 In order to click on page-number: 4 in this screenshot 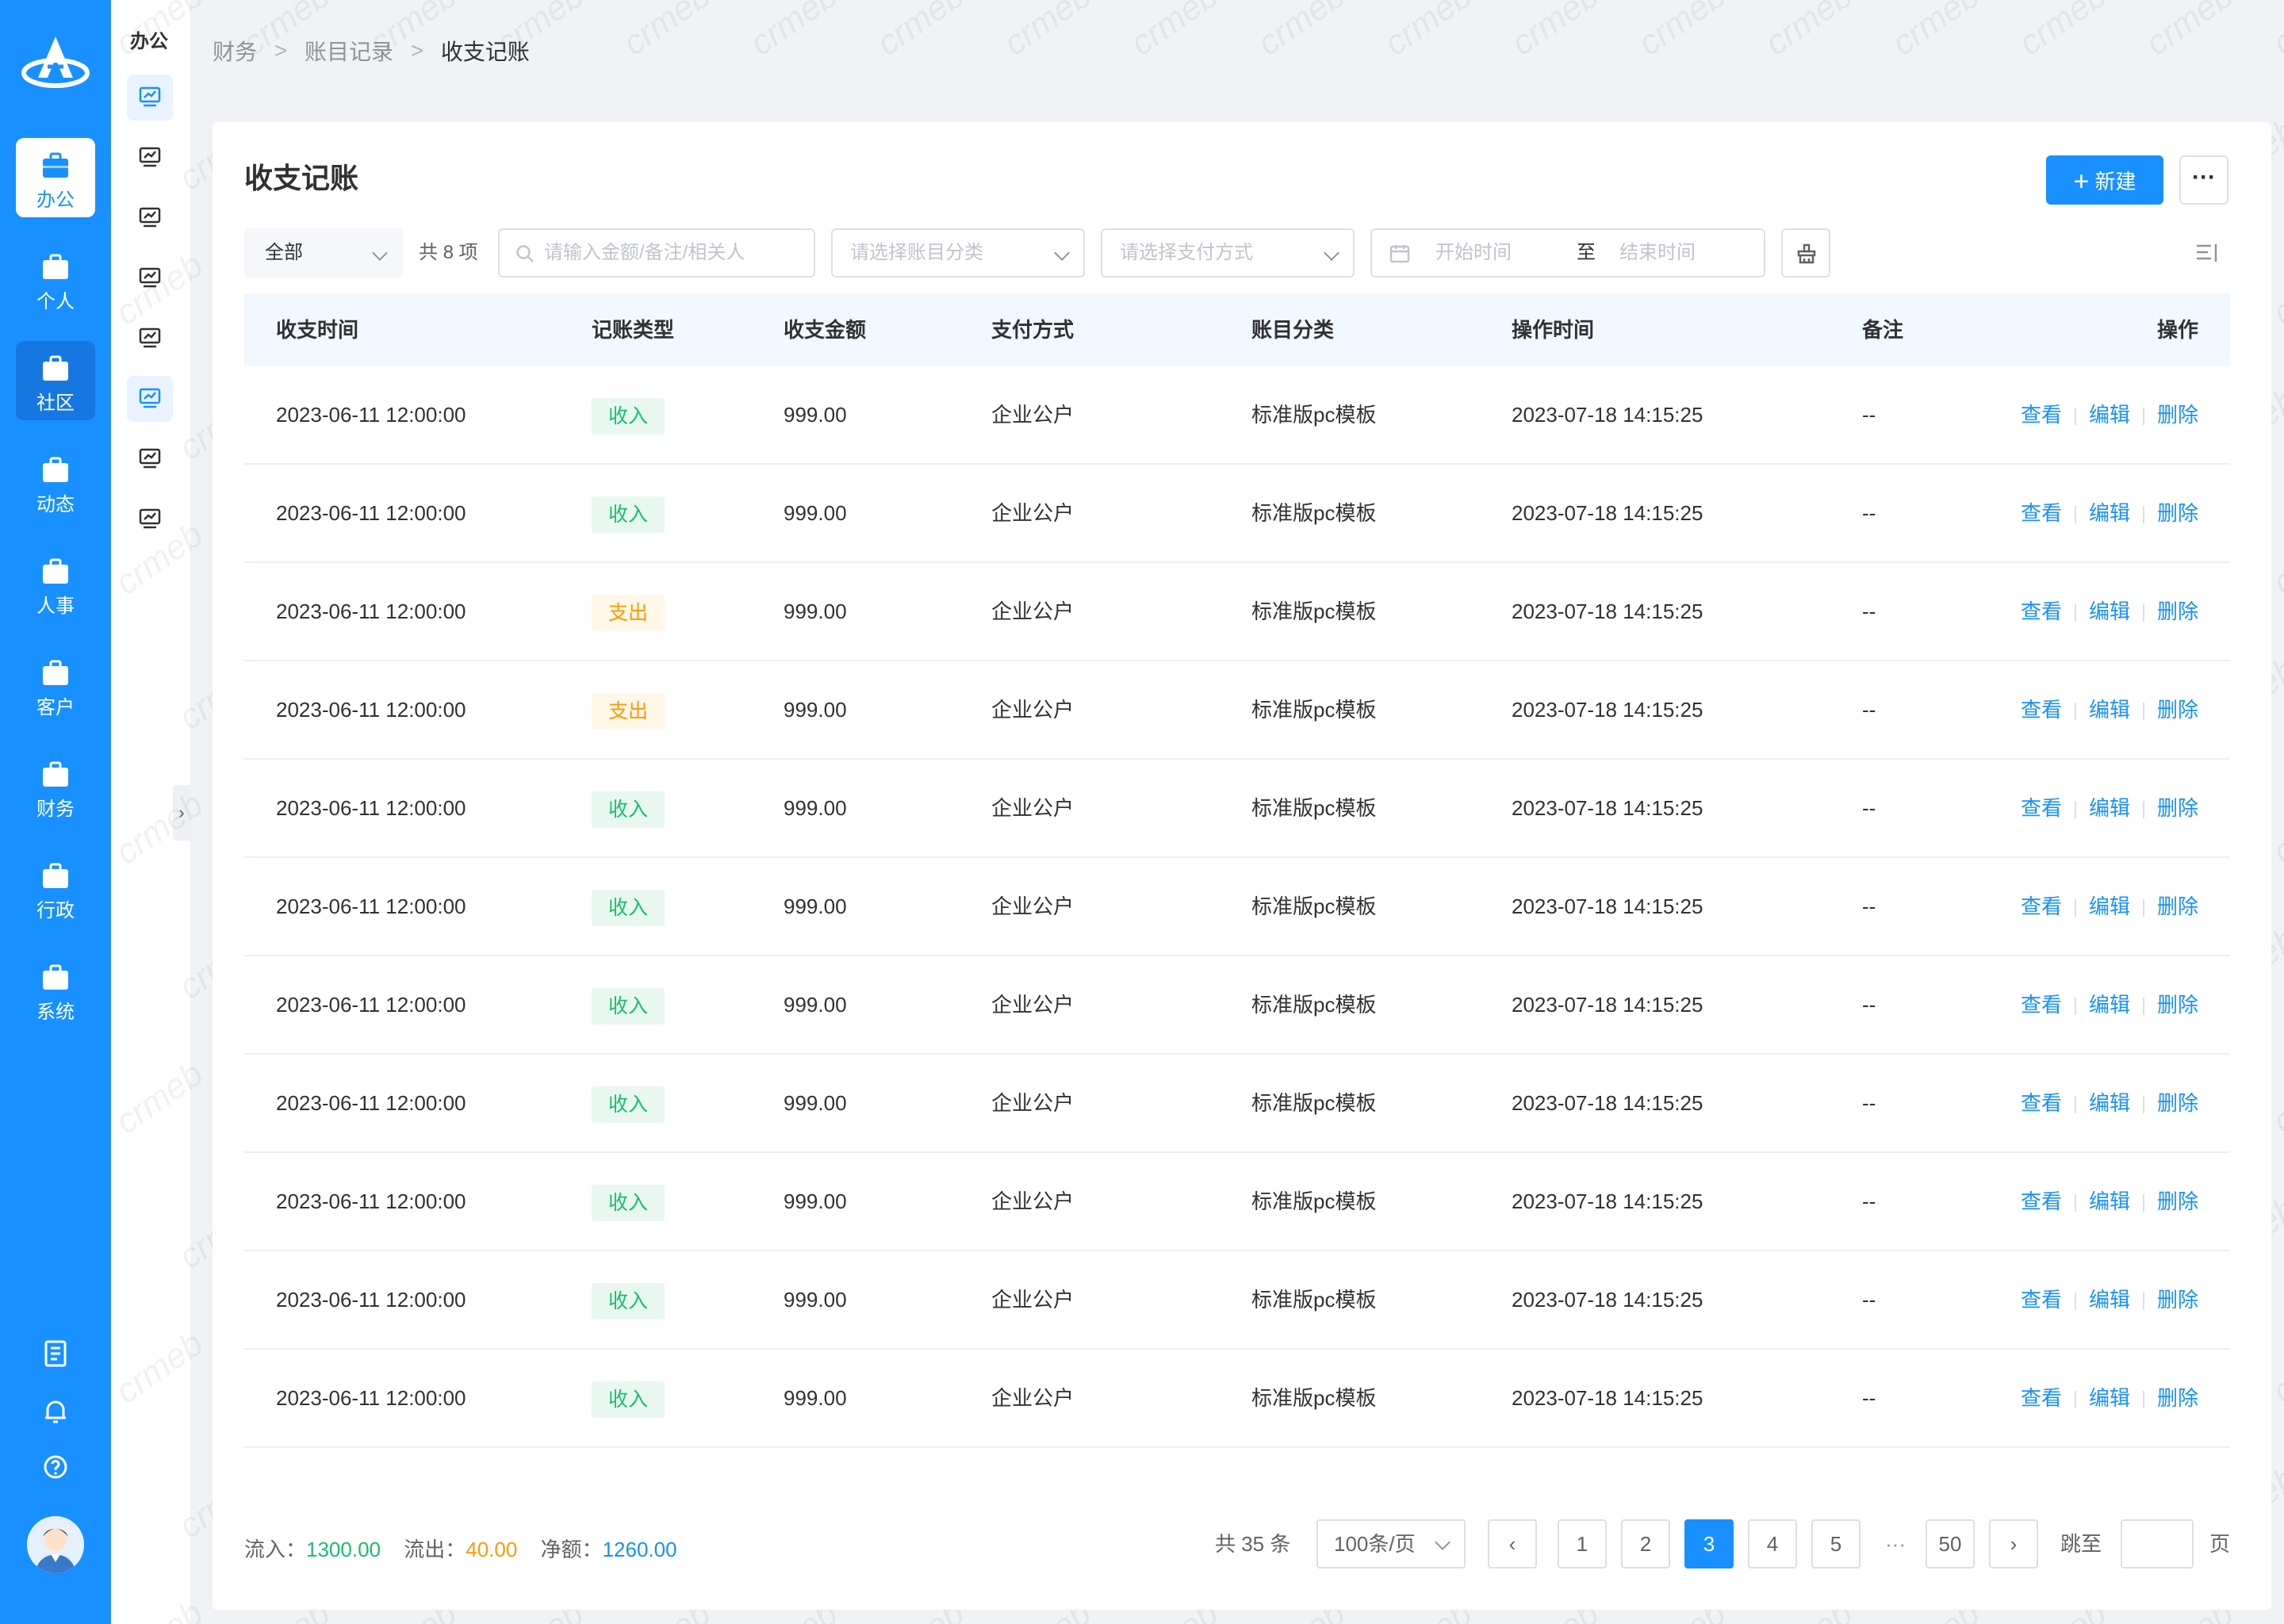, I will do `click(1772, 1543)`.